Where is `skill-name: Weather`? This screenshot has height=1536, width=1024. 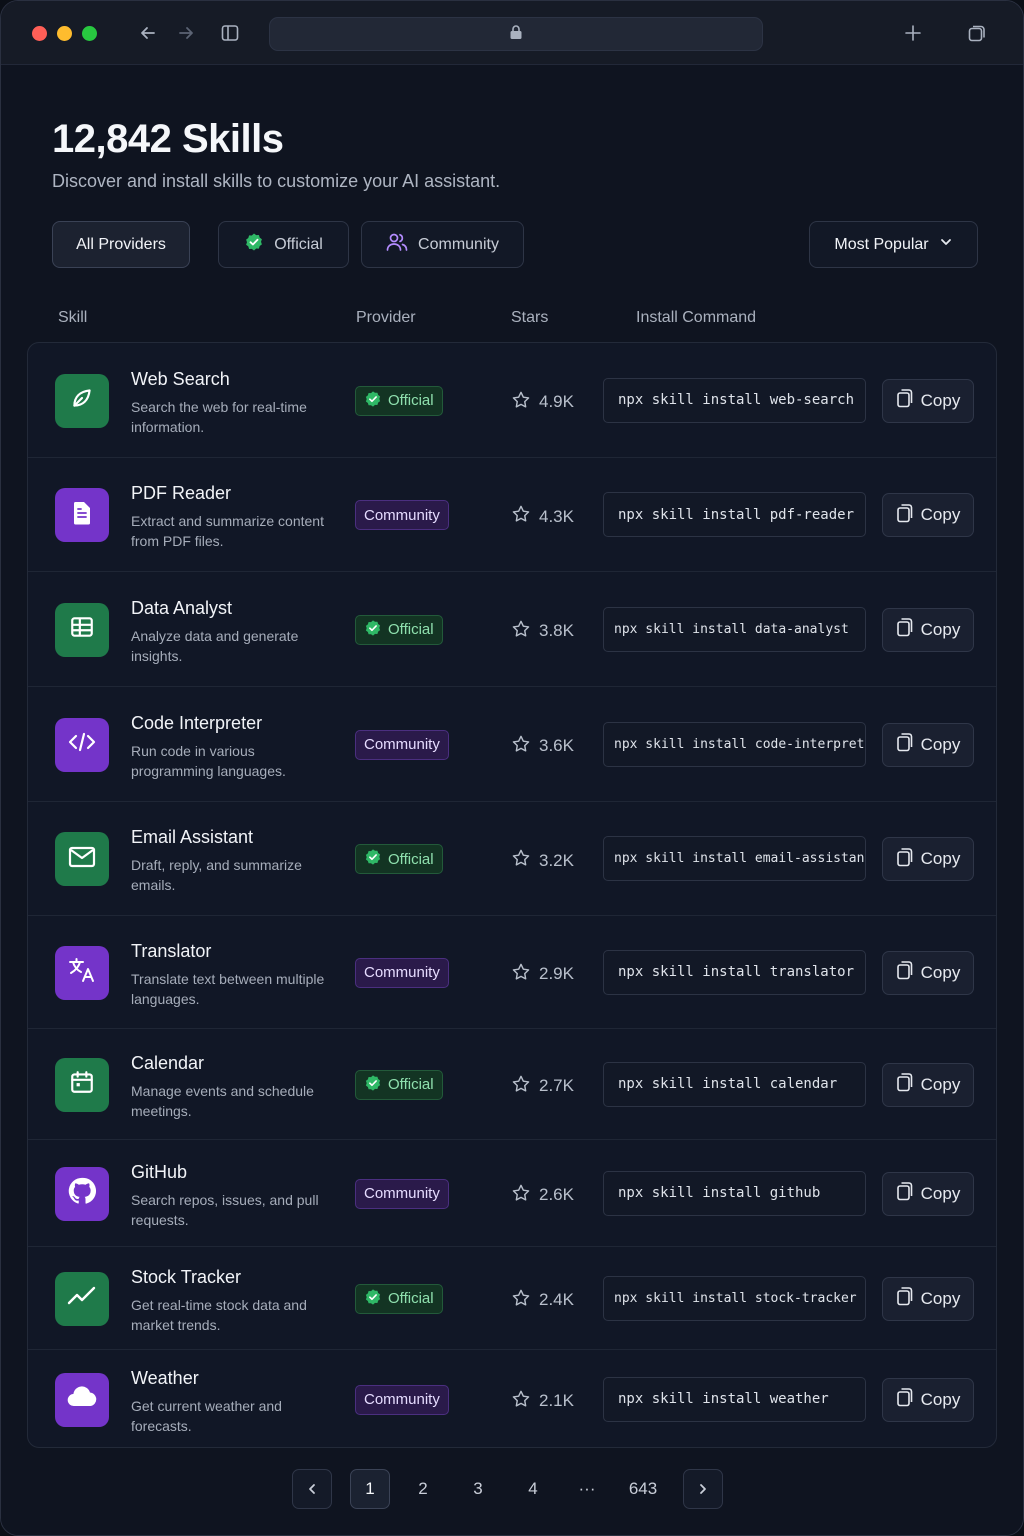 skill-name: Weather is located at coordinates (165, 1378).